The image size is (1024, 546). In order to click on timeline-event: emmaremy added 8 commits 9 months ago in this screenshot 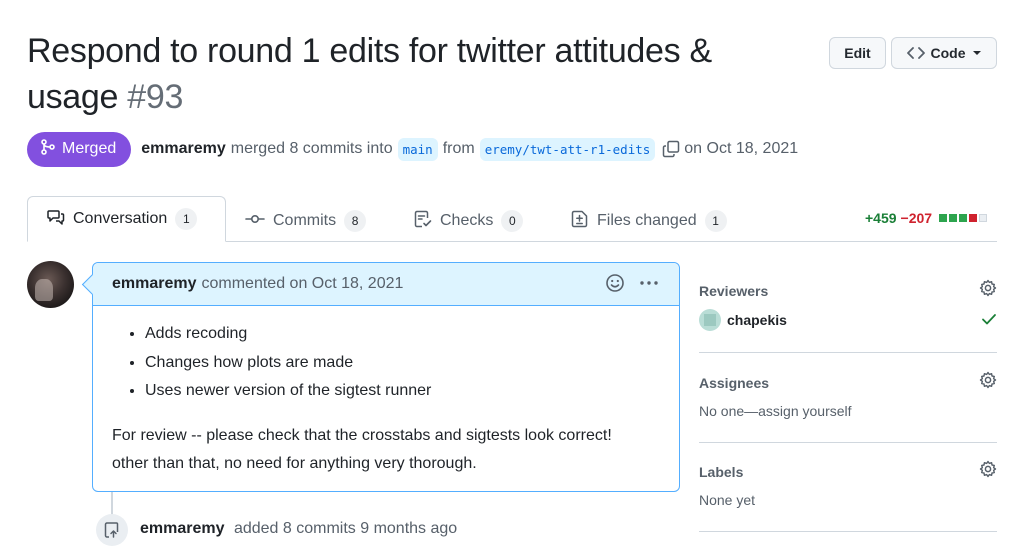, I will do `click(298, 529)`.